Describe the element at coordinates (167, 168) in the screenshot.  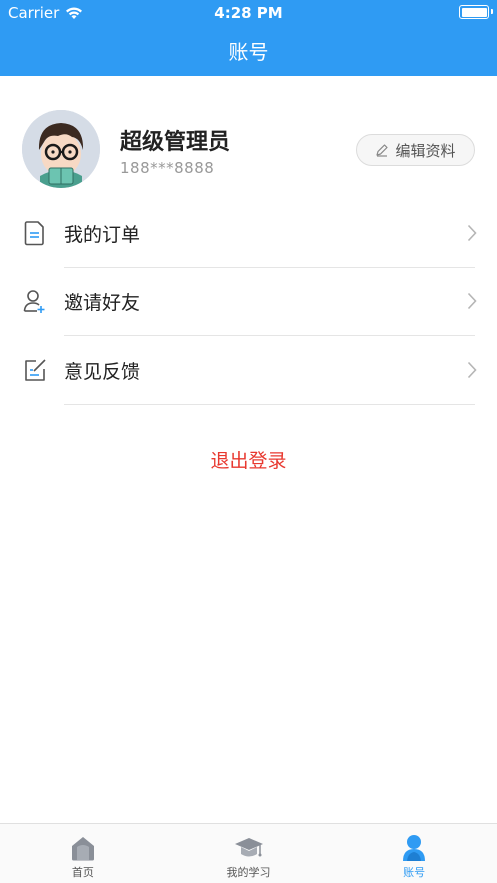
I see `user-phone: 188***8888` at that location.